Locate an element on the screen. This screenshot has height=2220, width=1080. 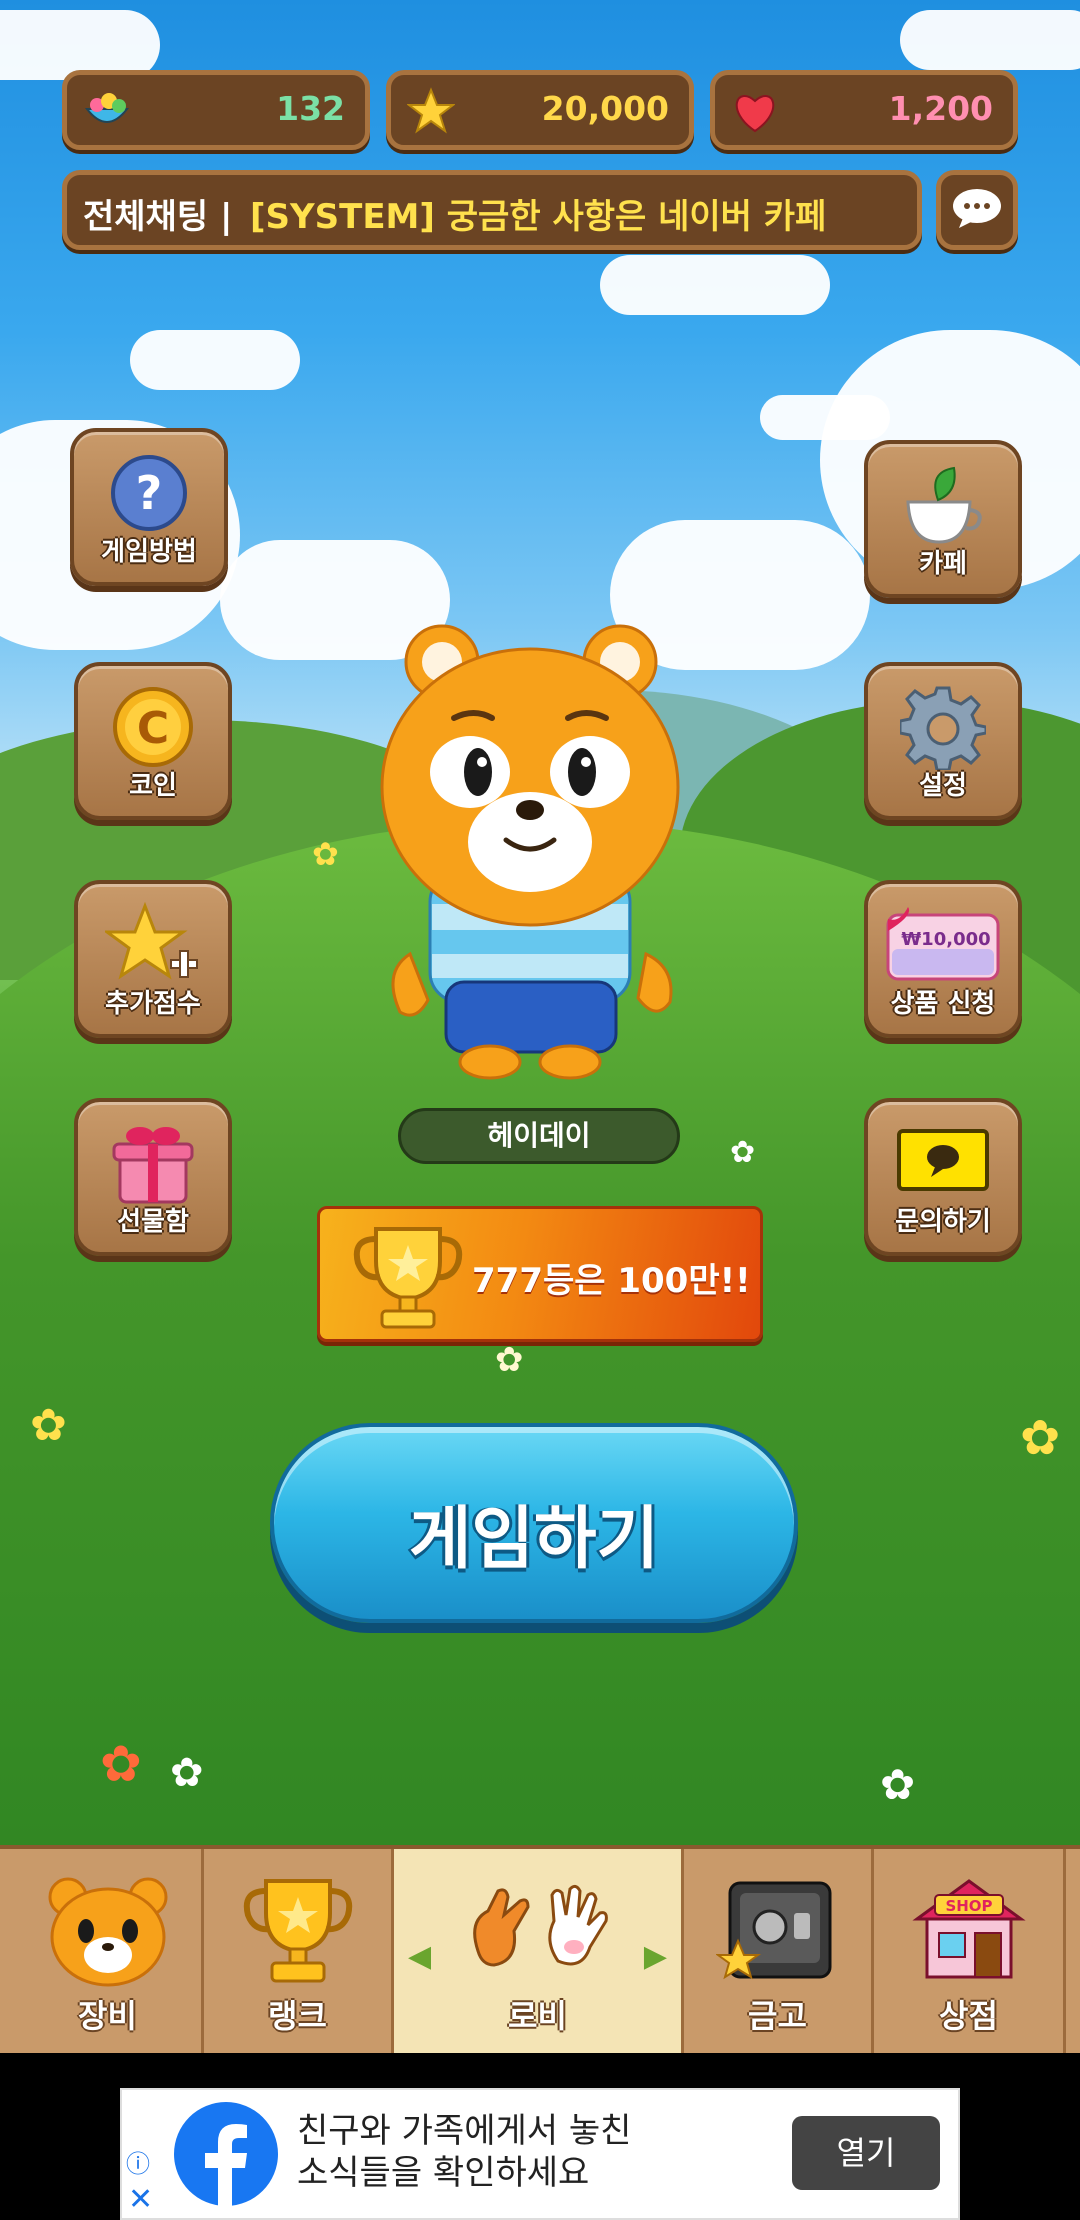
safe-icon is located at coordinates (777, 1931).